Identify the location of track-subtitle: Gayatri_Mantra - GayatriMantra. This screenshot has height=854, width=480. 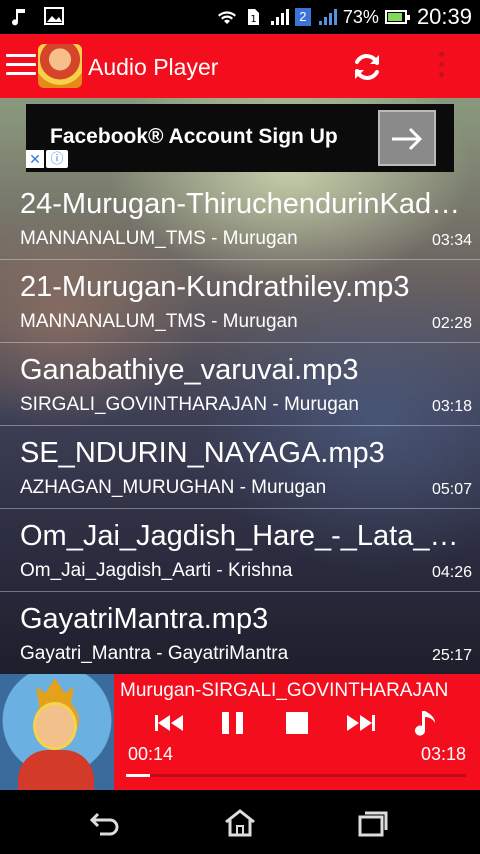
(154, 653).